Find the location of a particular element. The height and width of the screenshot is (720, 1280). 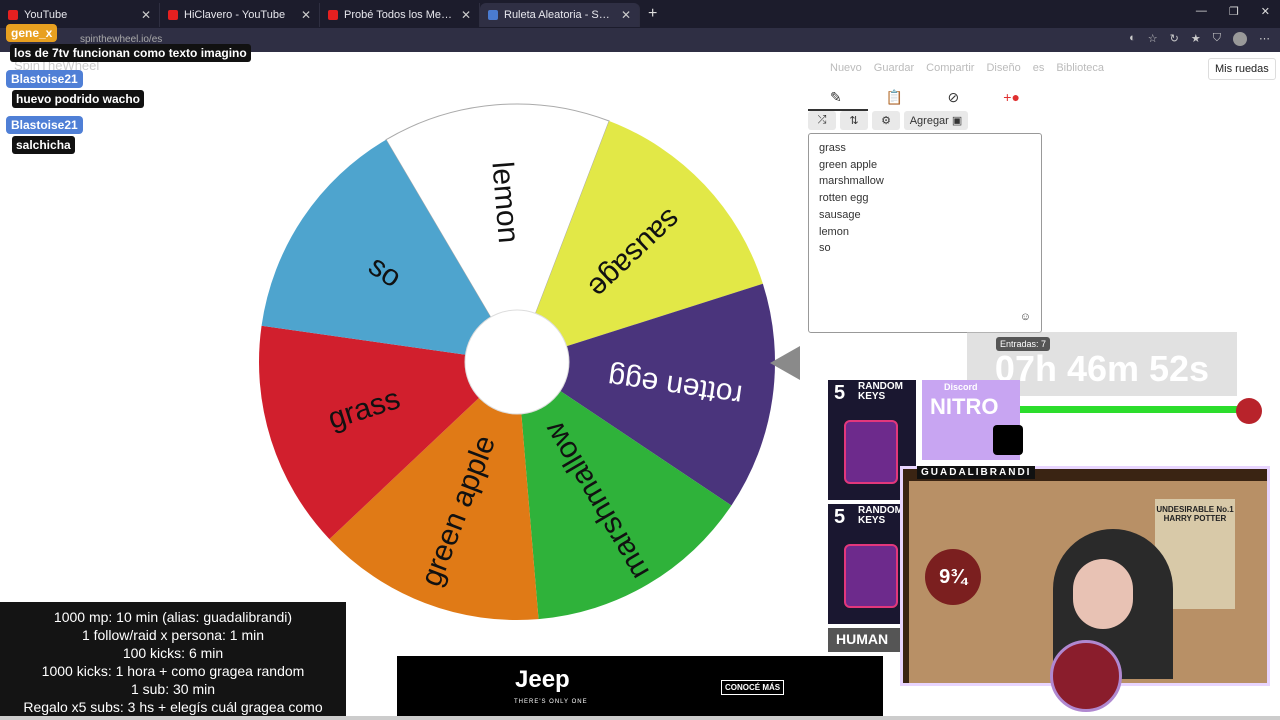

streamer-face is located at coordinates (1103, 594).